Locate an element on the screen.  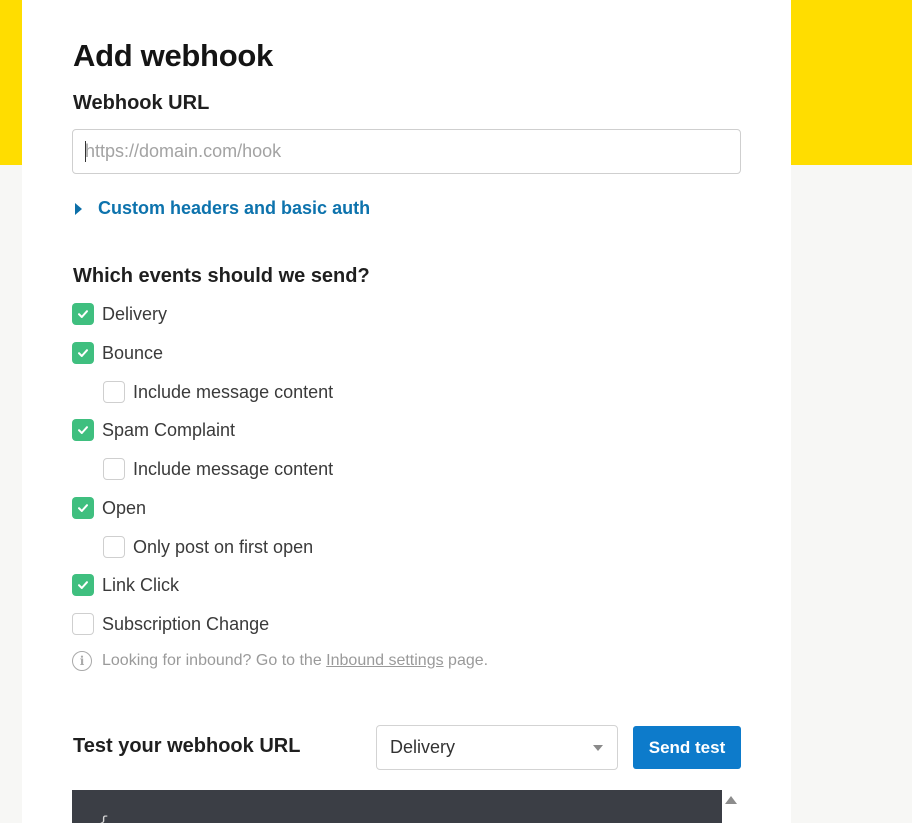
code-preview-text: { is located at coordinates (104, 818).